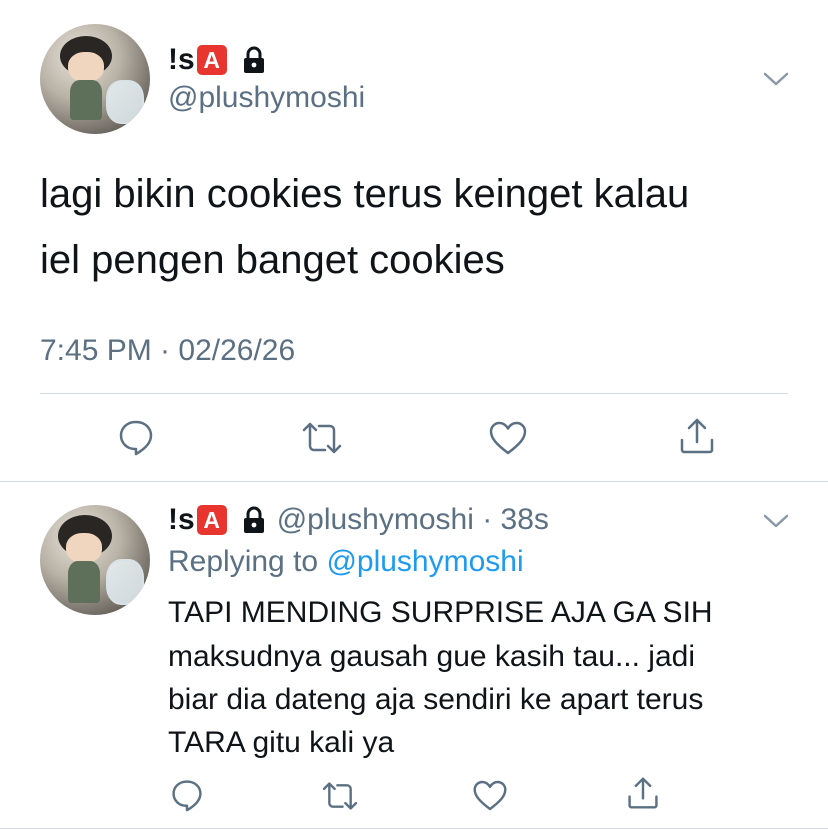 Image resolution: width=828 pixels, height=830 pixels. I want to click on replying-to: Replying to @plushymoshi, so click(346, 562).